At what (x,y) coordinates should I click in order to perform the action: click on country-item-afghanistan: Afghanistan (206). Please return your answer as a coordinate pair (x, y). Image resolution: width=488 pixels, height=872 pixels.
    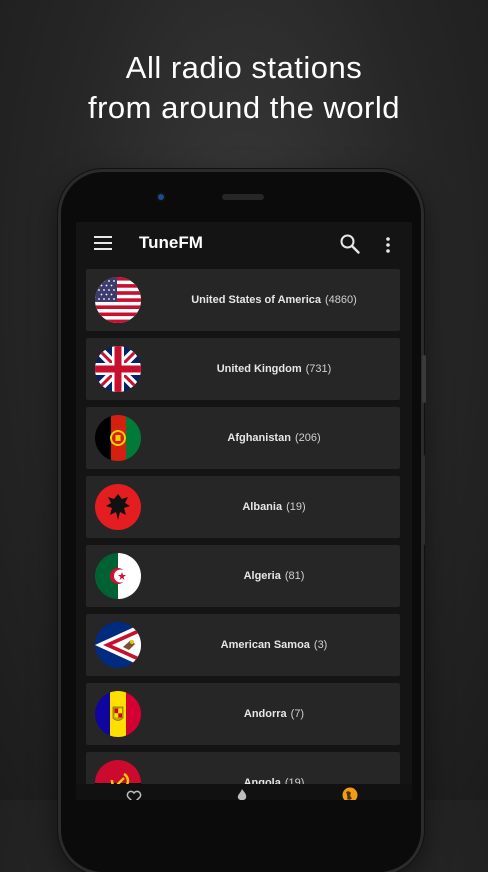
    Looking at the image, I should click on (243, 438).